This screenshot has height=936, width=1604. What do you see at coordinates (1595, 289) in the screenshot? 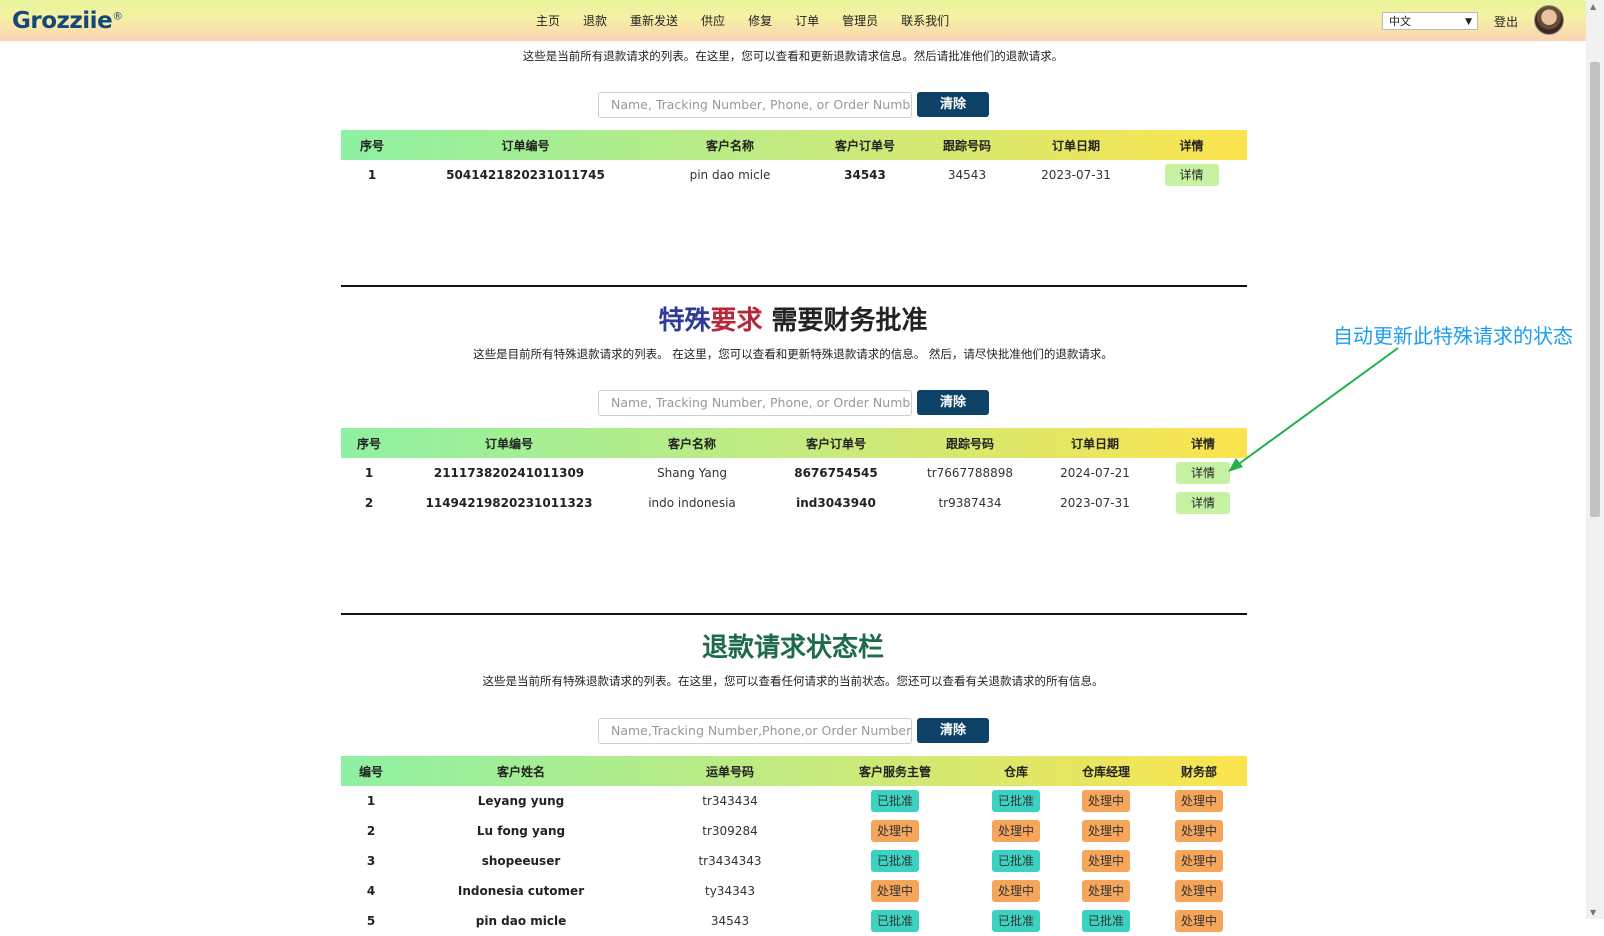
I see `scrollbar-thumb` at bounding box center [1595, 289].